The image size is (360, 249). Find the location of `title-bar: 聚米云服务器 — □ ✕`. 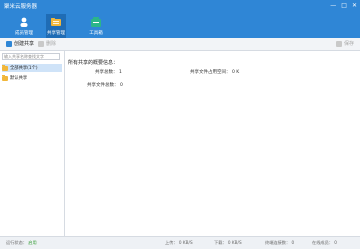

title-bar: 聚米云服务器 — □ ✕ is located at coordinates (180, 7).